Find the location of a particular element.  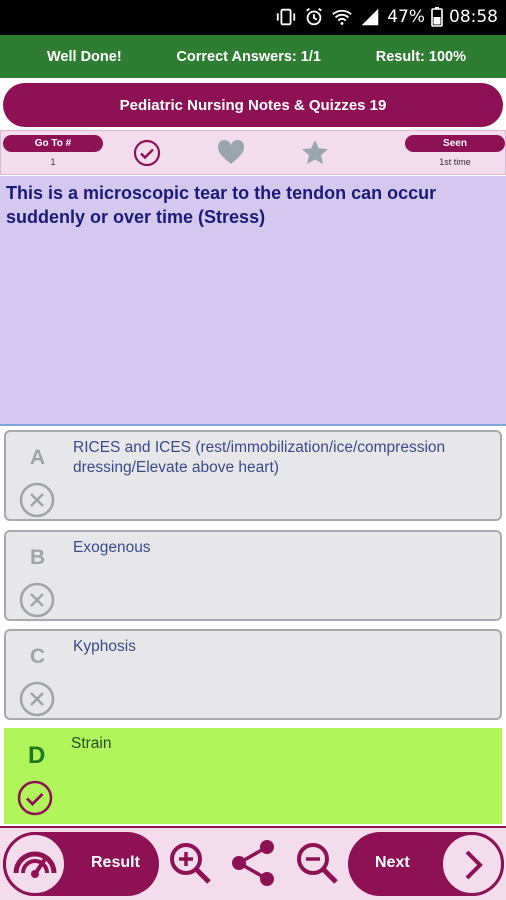

heart-icon is located at coordinates (231, 153).